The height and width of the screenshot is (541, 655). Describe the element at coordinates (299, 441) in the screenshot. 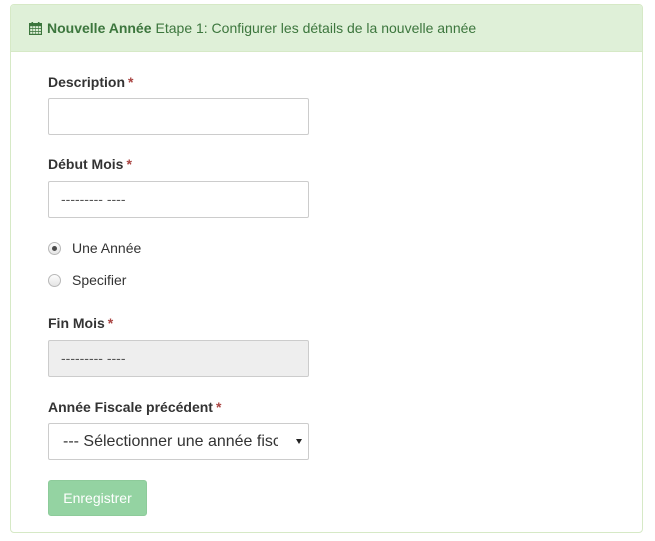

I see `chevron-down-icon` at that location.